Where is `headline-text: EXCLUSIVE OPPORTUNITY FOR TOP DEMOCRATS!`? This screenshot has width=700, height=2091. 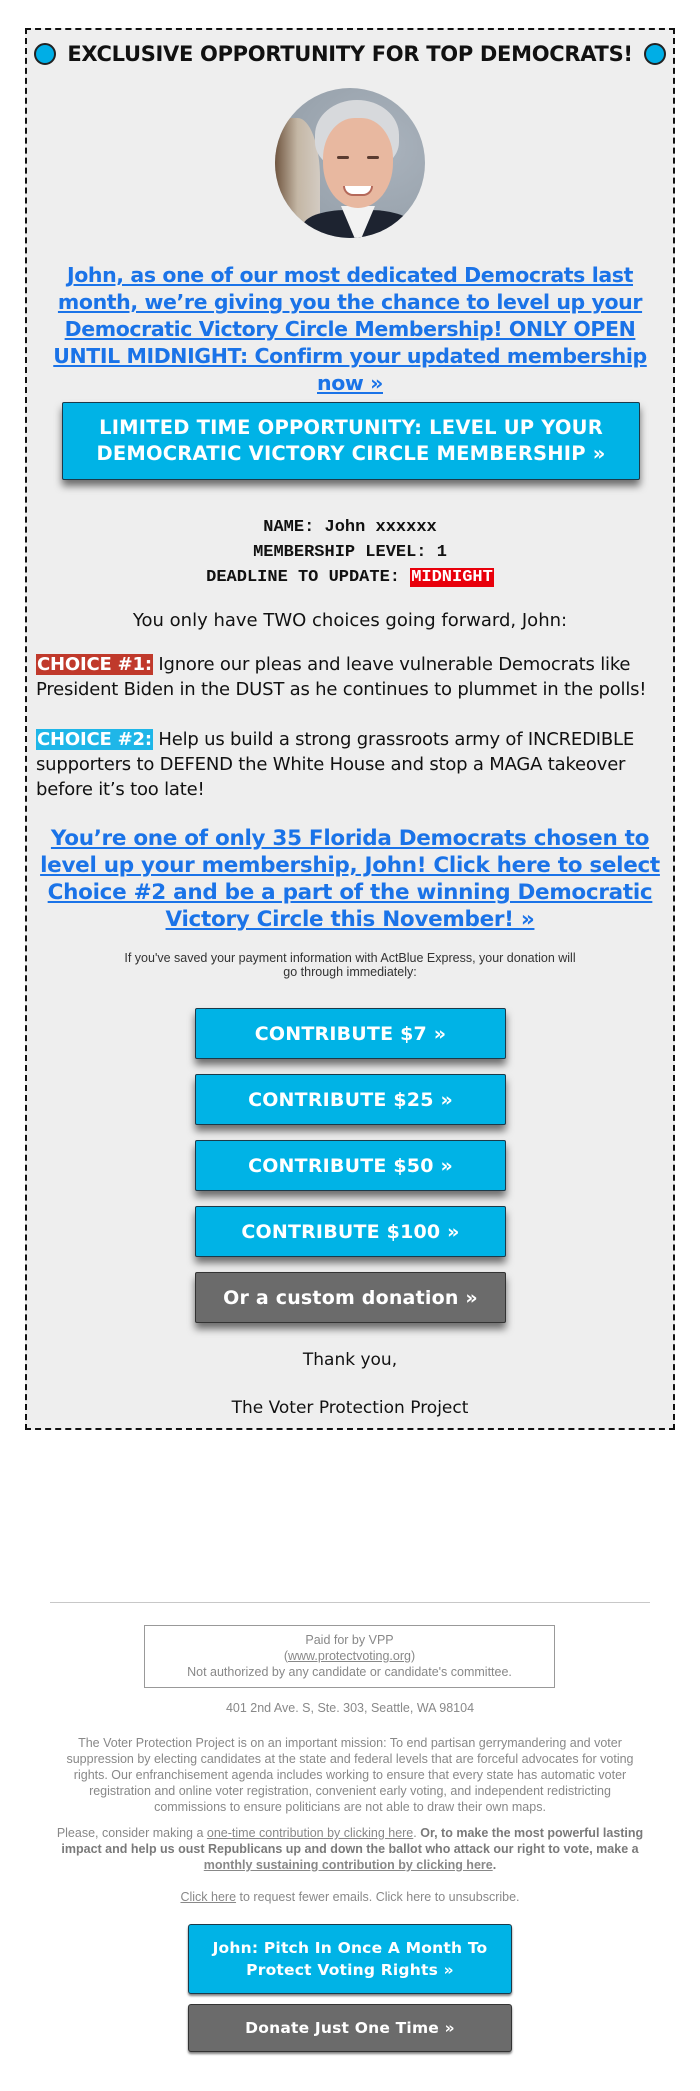 headline-text: EXCLUSIVE OPPORTUNITY FOR TOP DEMOCRATS! is located at coordinates (350, 54).